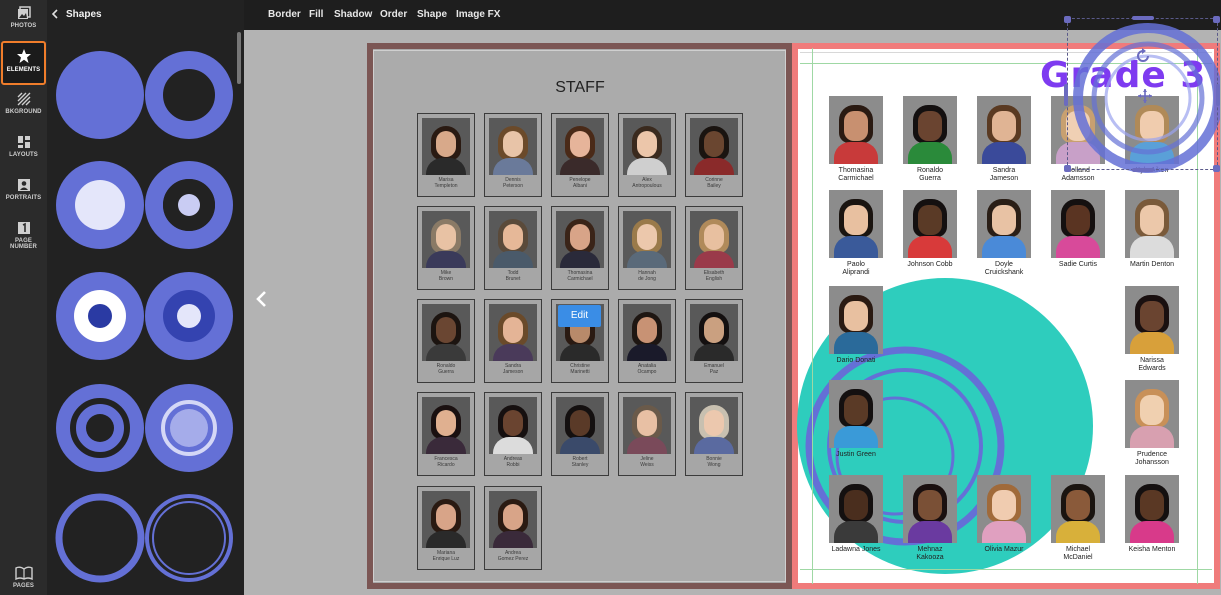 The image size is (1221, 595). Describe the element at coordinates (261, 299) in the screenshot. I see `previous-page-arrow-icon` at that location.